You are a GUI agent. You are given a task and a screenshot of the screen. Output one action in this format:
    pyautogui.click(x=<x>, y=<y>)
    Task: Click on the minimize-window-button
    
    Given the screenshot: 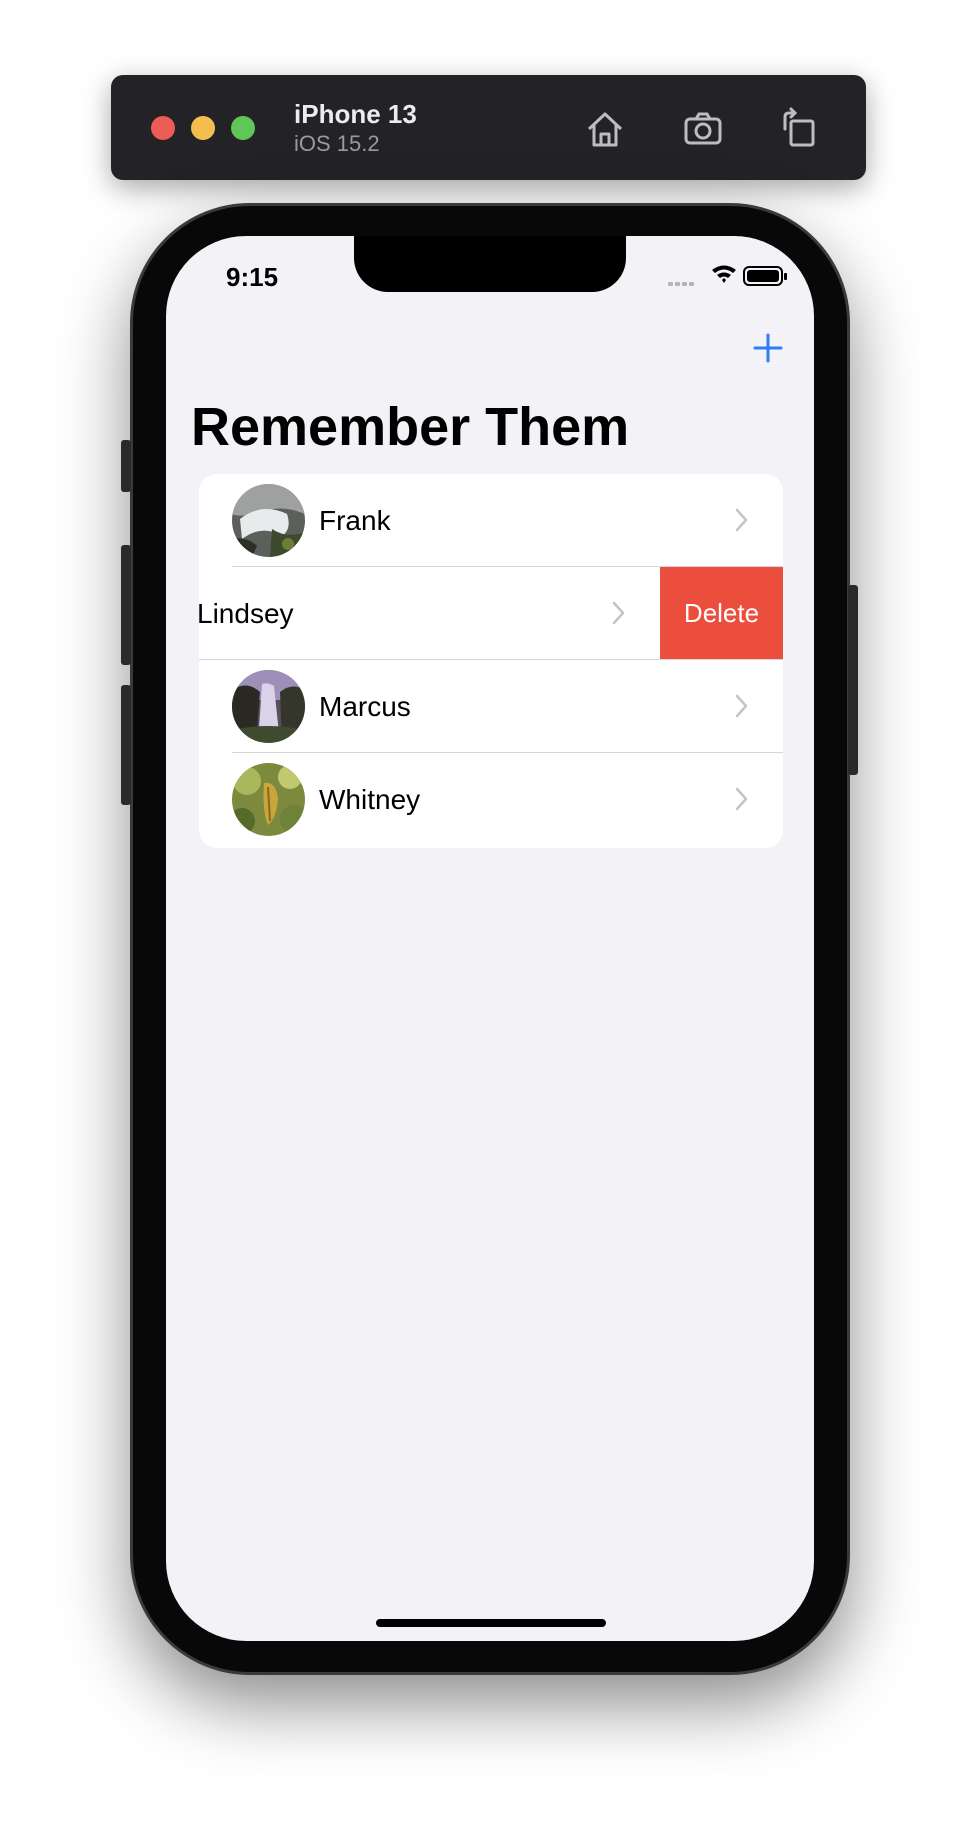 What is the action you would take?
    pyautogui.click(x=203, y=128)
    